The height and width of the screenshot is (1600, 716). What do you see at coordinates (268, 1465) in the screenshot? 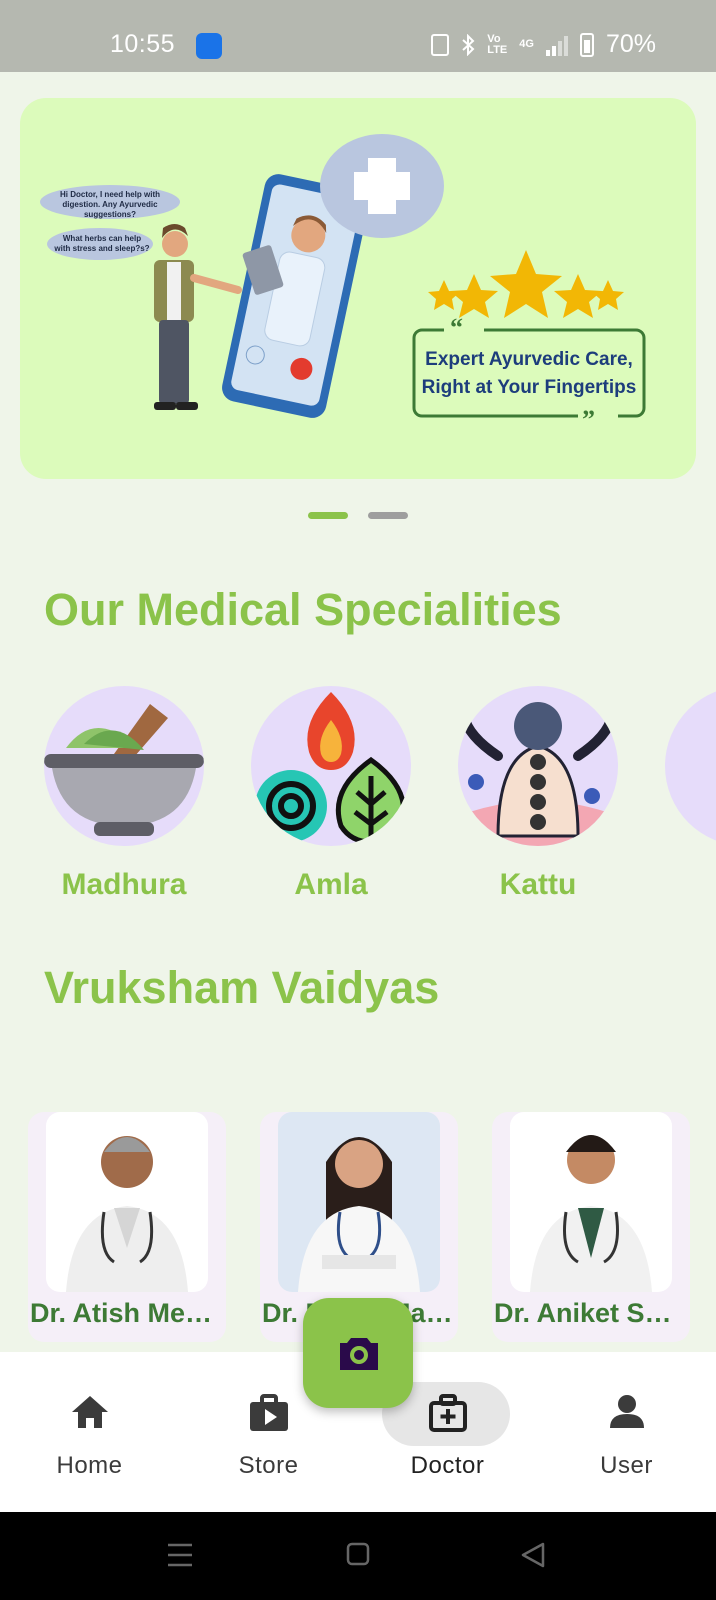
I see `nav-label: Store` at bounding box center [268, 1465].